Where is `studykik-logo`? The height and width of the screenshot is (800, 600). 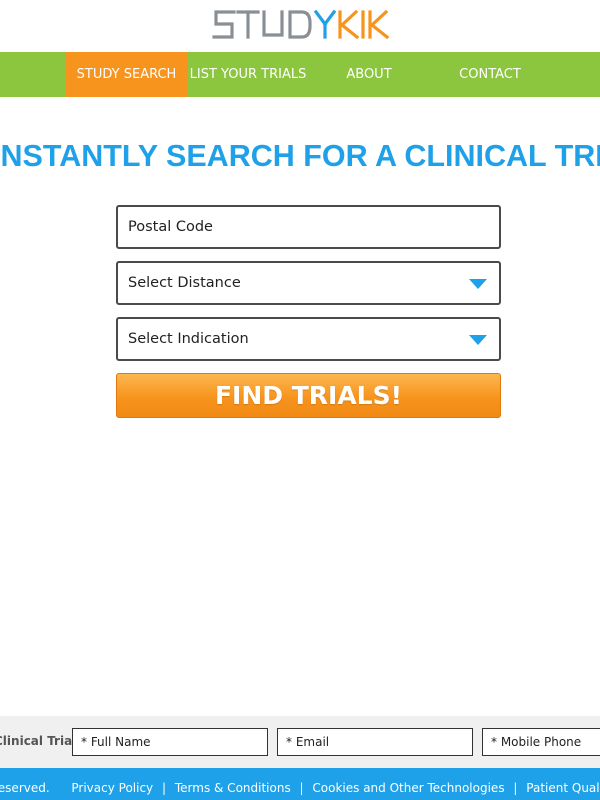
studykik-logo is located at coordinates (301, 24).